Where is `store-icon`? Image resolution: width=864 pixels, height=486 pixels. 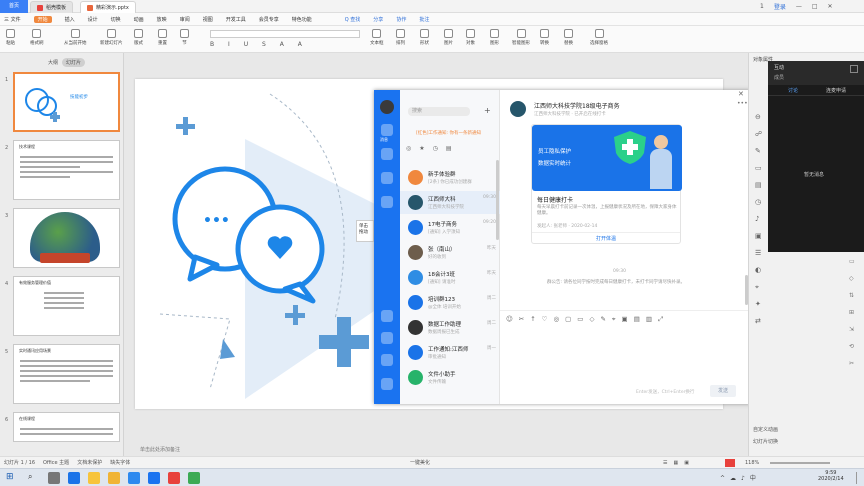
store-icon is located at coordinates (134, 478).